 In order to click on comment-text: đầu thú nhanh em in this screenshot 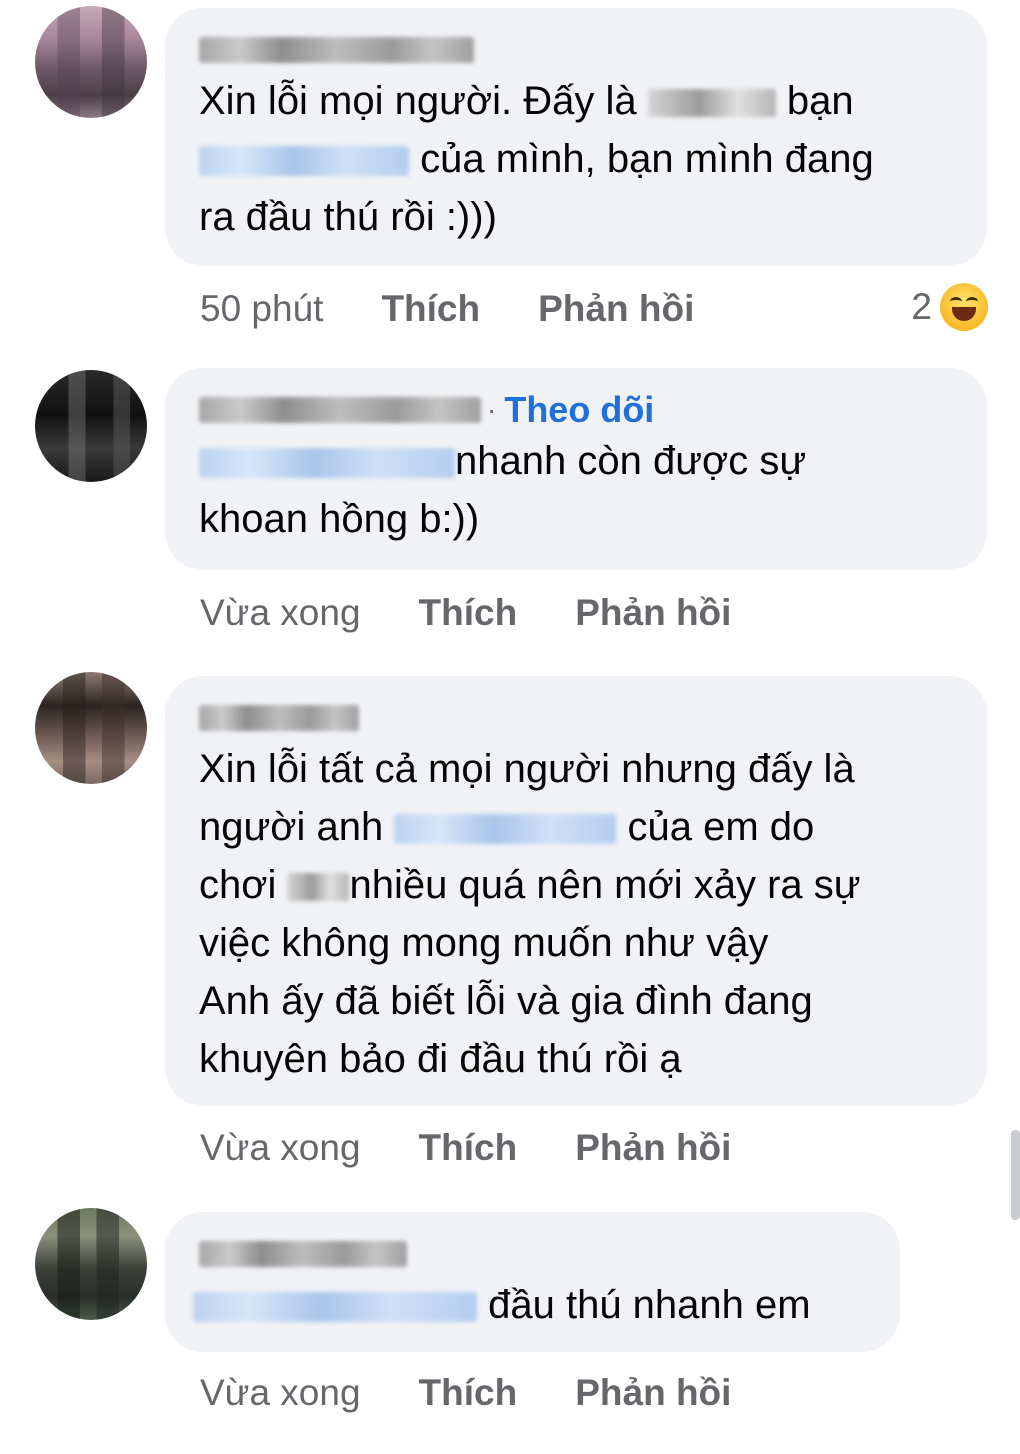, I will do `click(529, 1305)`.